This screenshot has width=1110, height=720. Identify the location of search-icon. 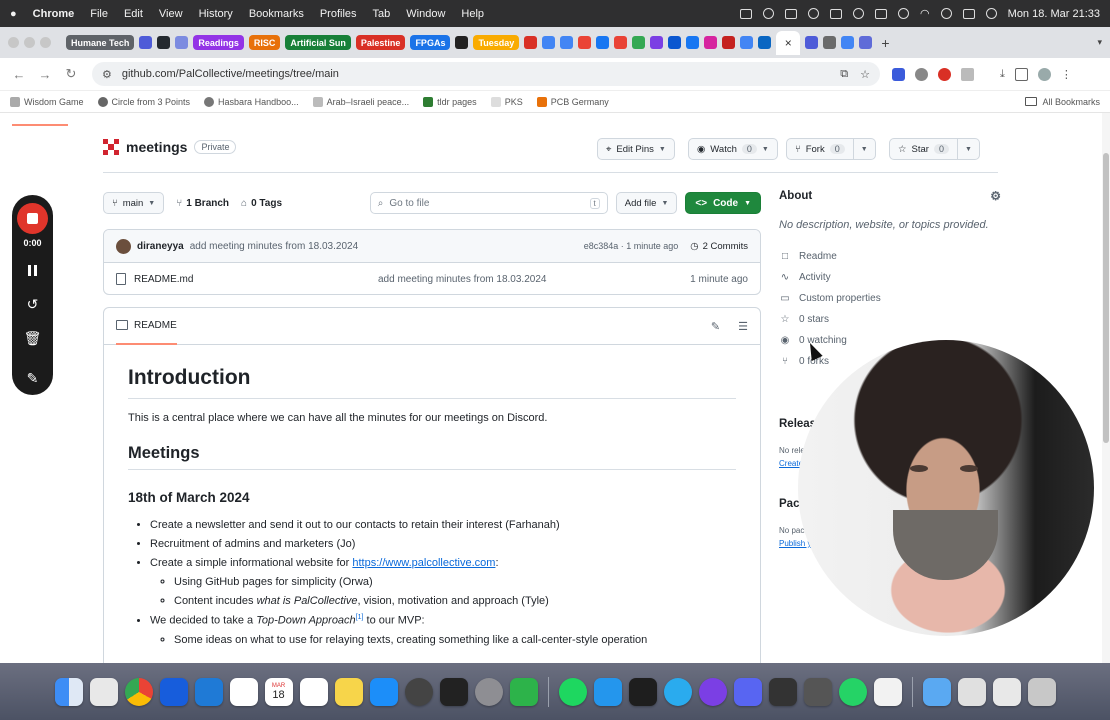
(946, 13).